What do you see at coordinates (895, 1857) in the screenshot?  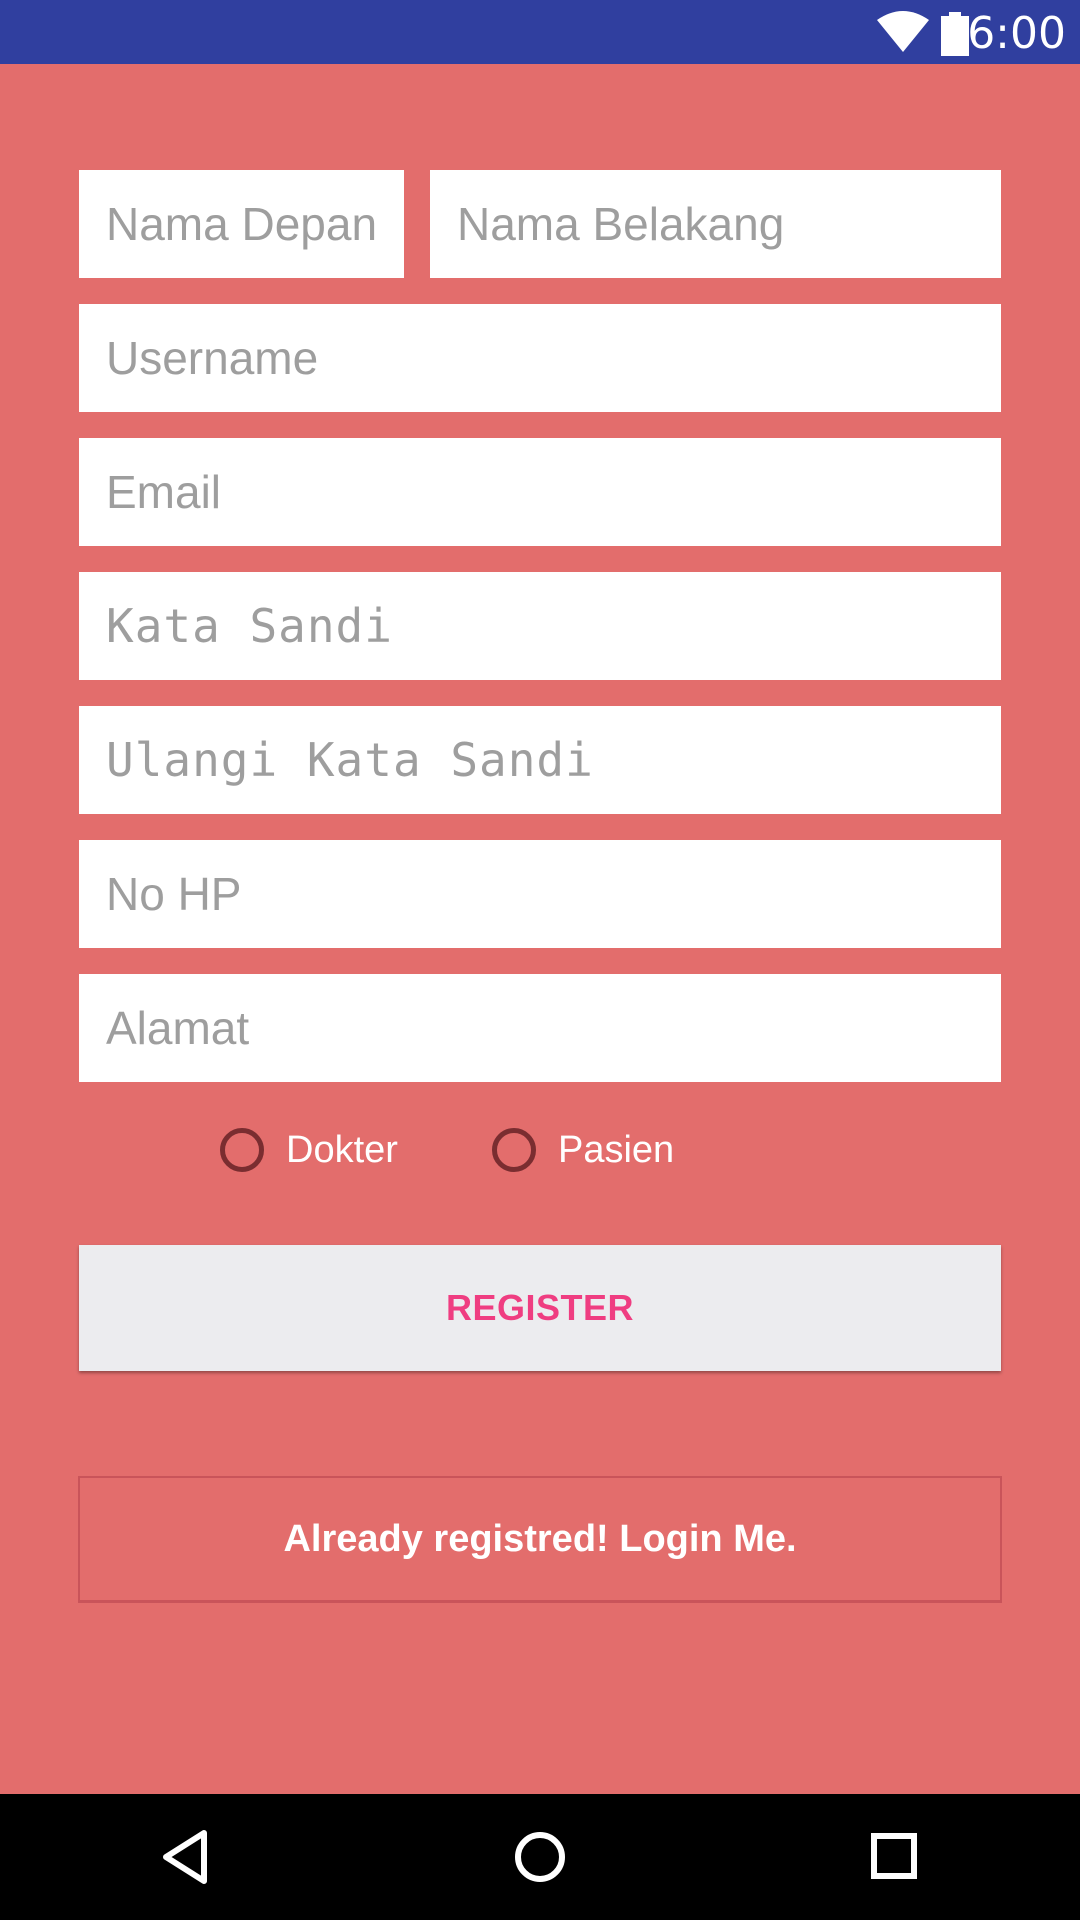 I see `recents-icon` at bounding box center [895, 1857].